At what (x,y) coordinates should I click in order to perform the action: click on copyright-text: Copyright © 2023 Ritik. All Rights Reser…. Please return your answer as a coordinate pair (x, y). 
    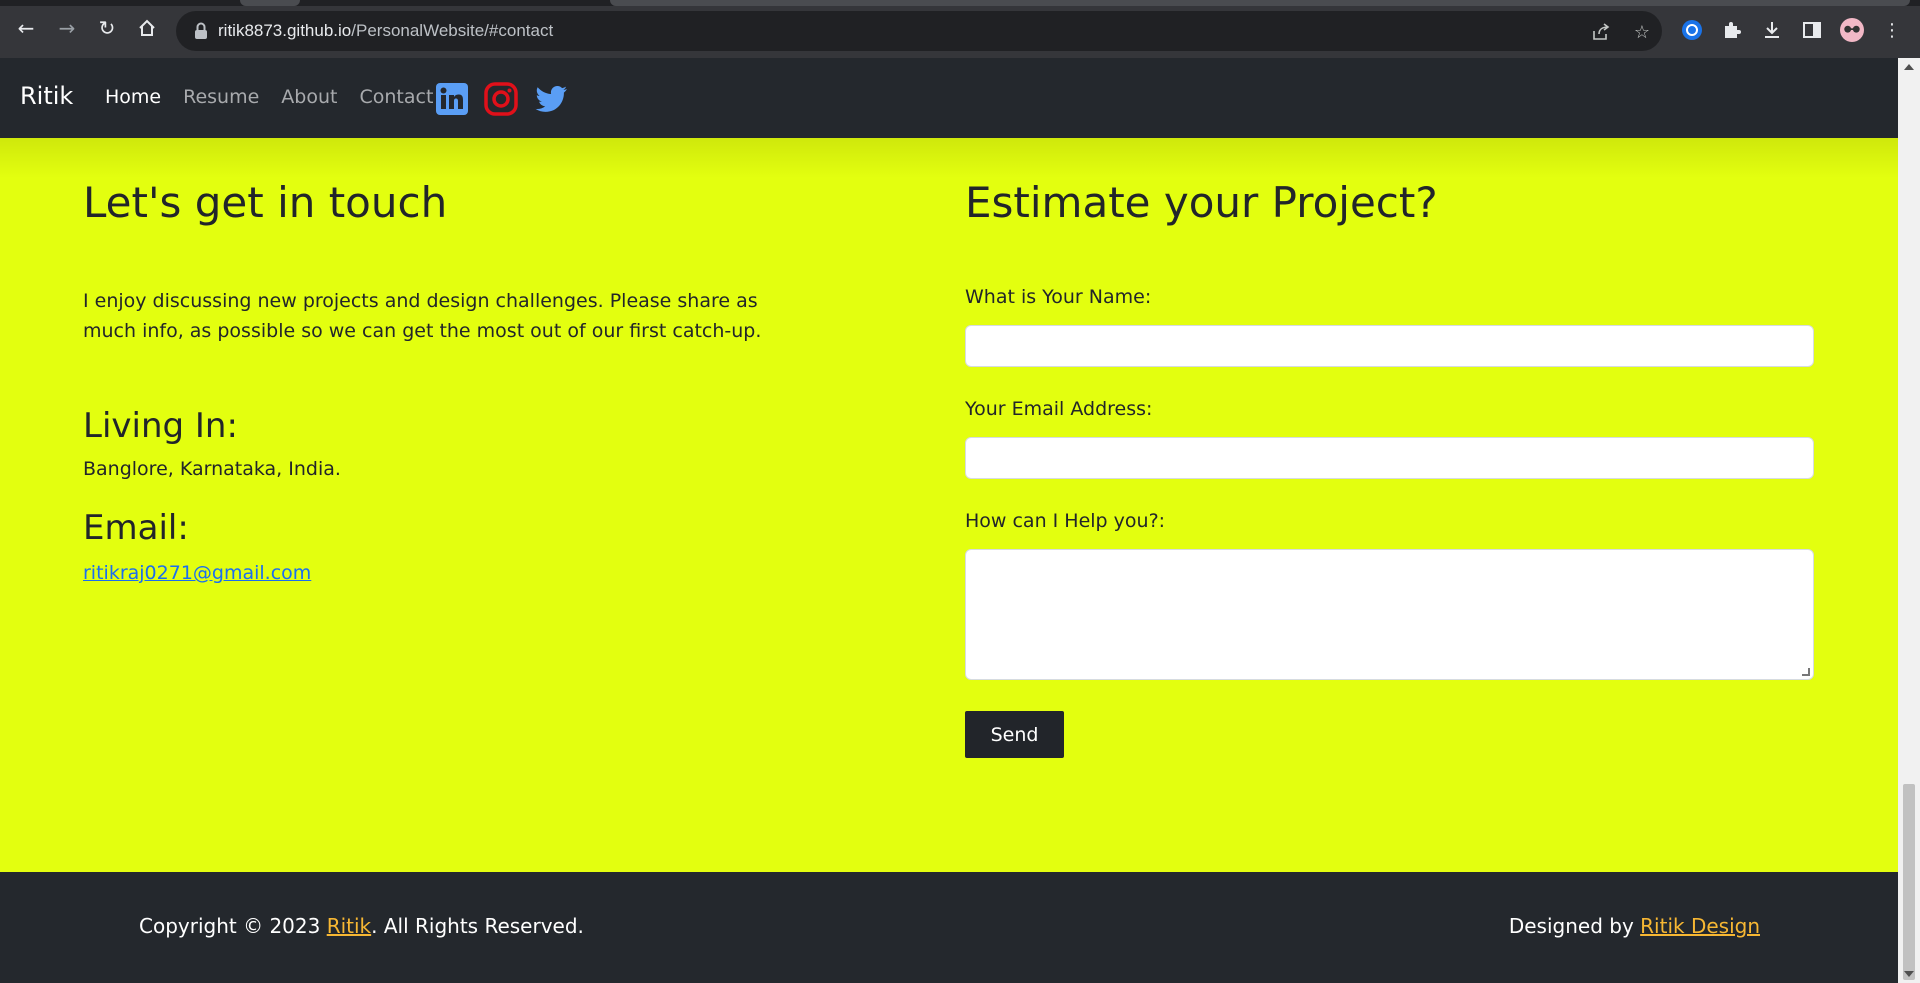
    Looking at the image, I should click on (361, 926).